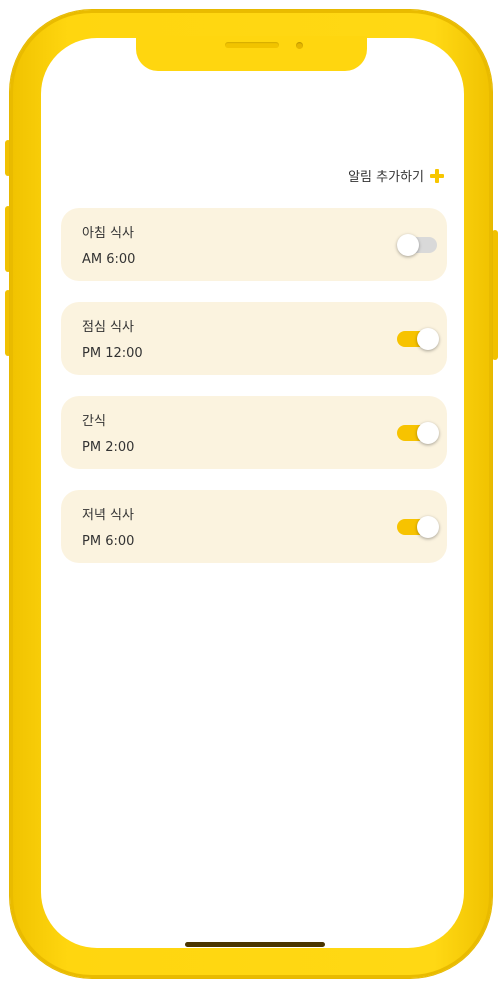 The image size is (502, 990). What do you see at coordinates (108, 233) in the screenshot?
I see `alarm-name: 아침 식사` at bounding box center [108, 233].